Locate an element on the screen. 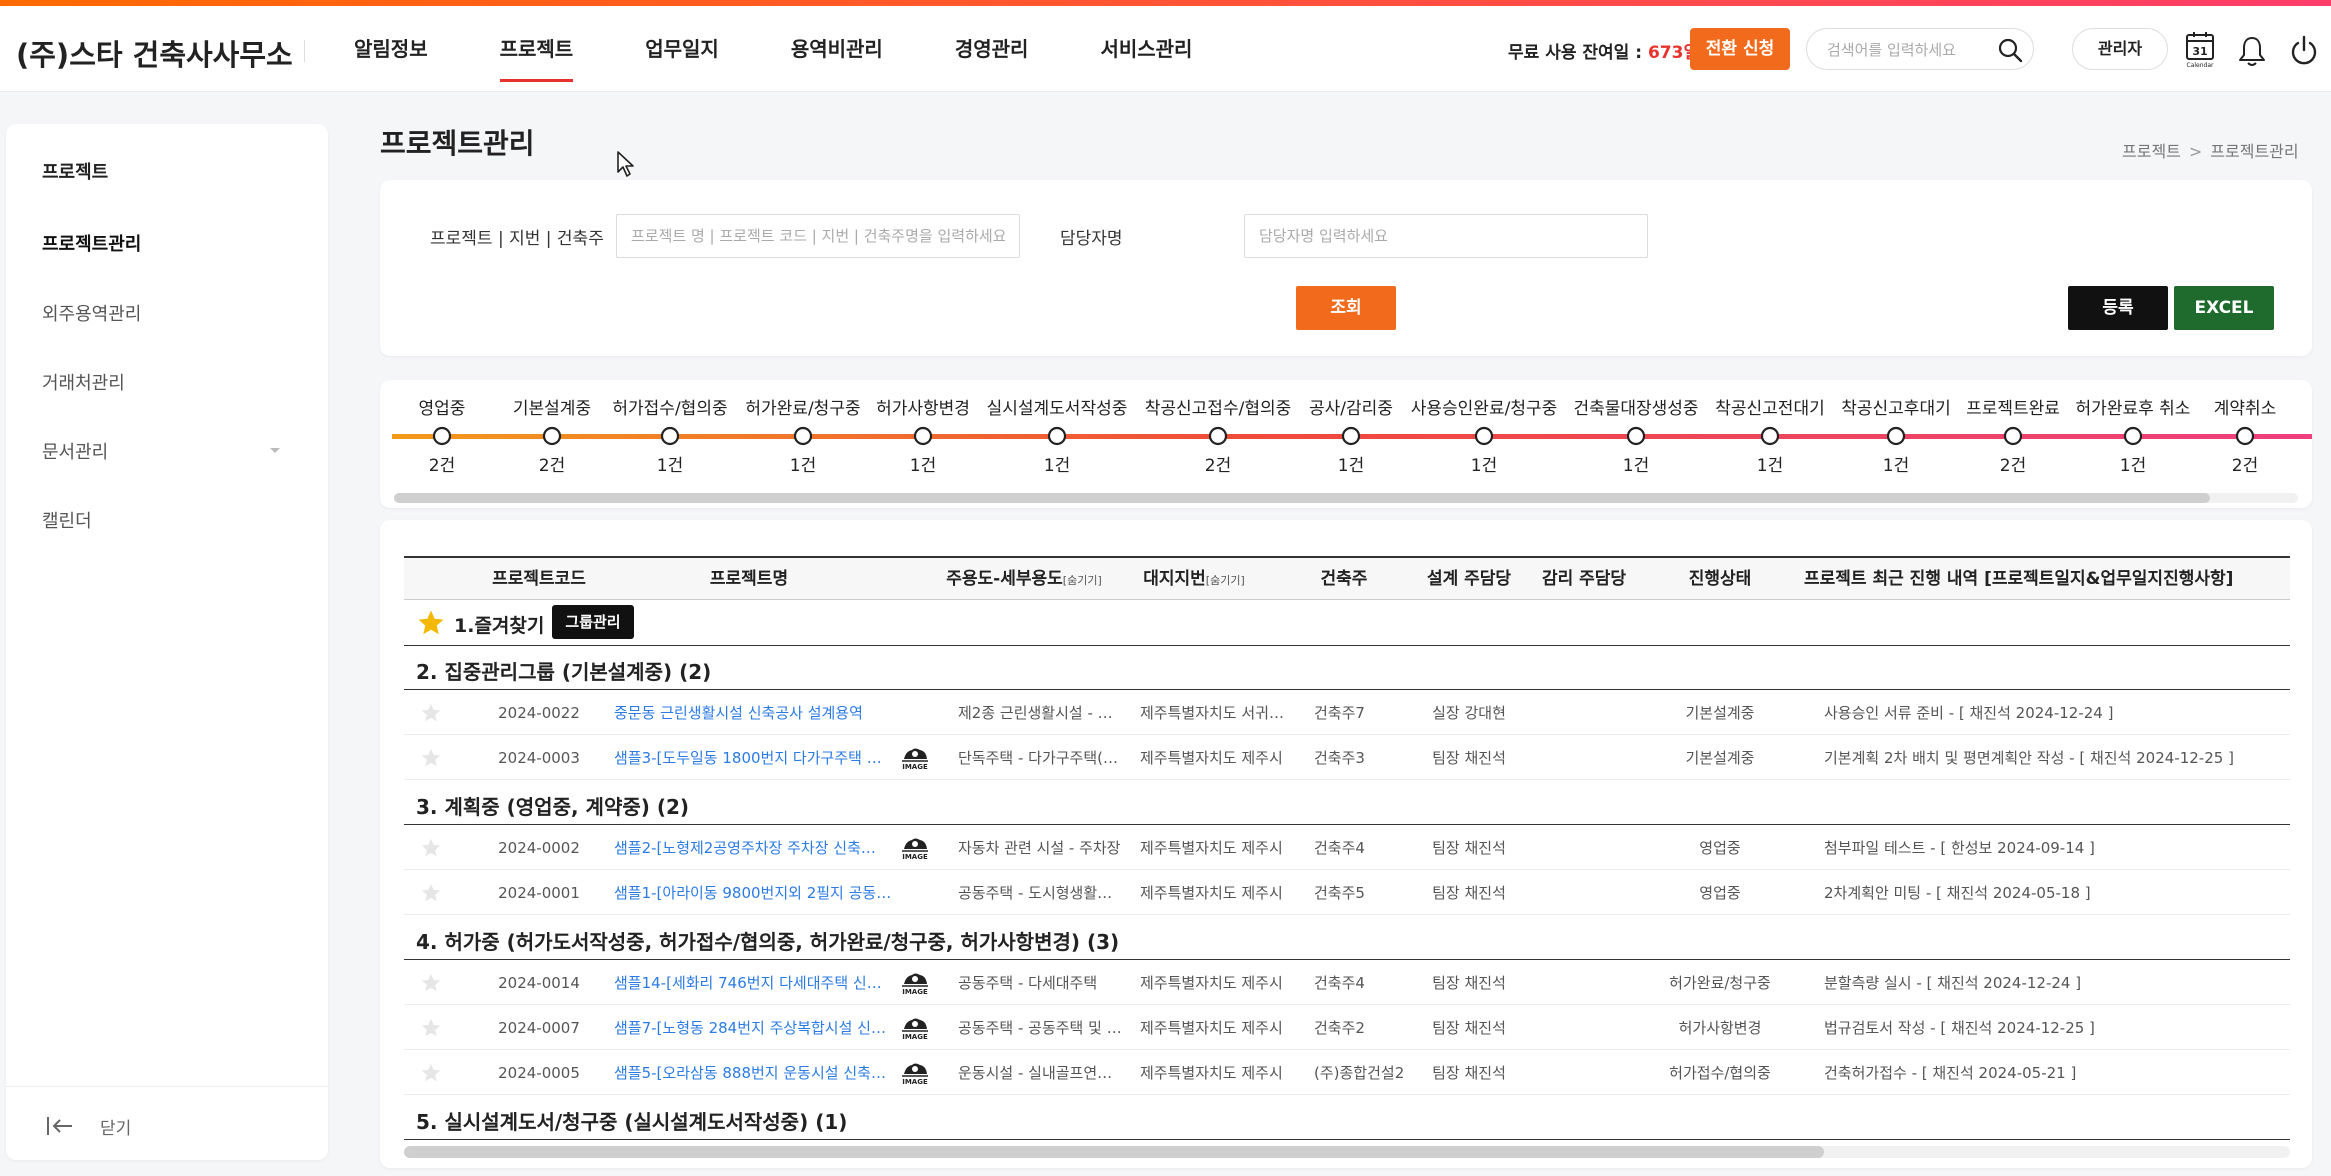  cell-owner: 건축주5 is located at coordinates (1339, 893).